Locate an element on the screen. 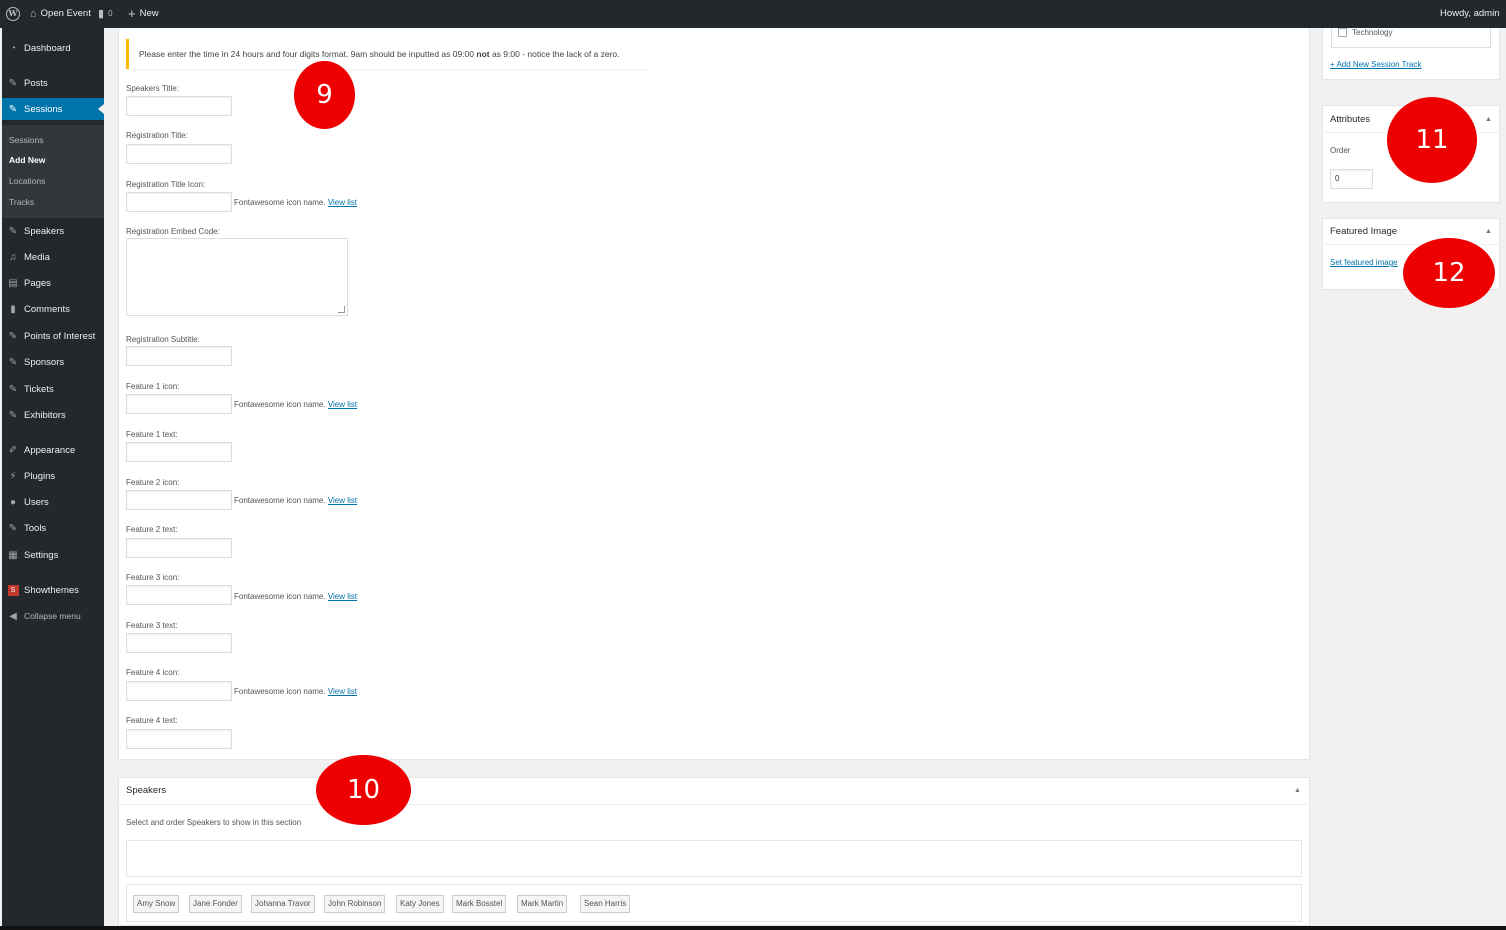 Image resolution: width=1506 pixels, height=930 pixels. tracks-checklist: Technology is located at coordinates (1411, 38).